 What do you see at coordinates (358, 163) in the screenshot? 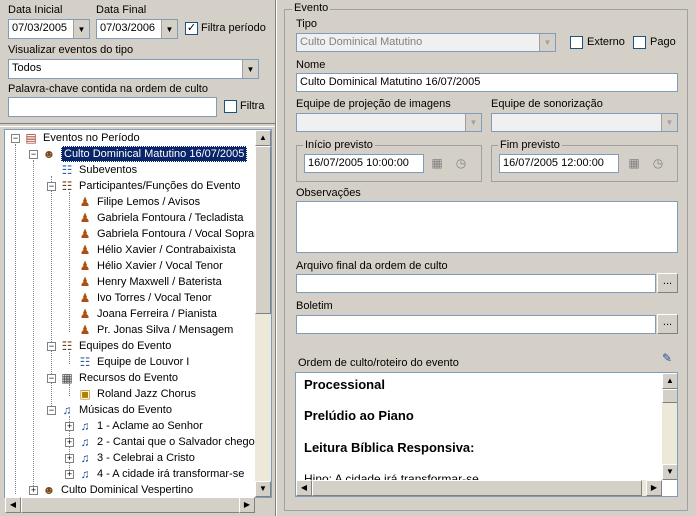
I see `inicio-previsto-value: 16/07/2005 10:00:00` at bounding box center [358, 163].